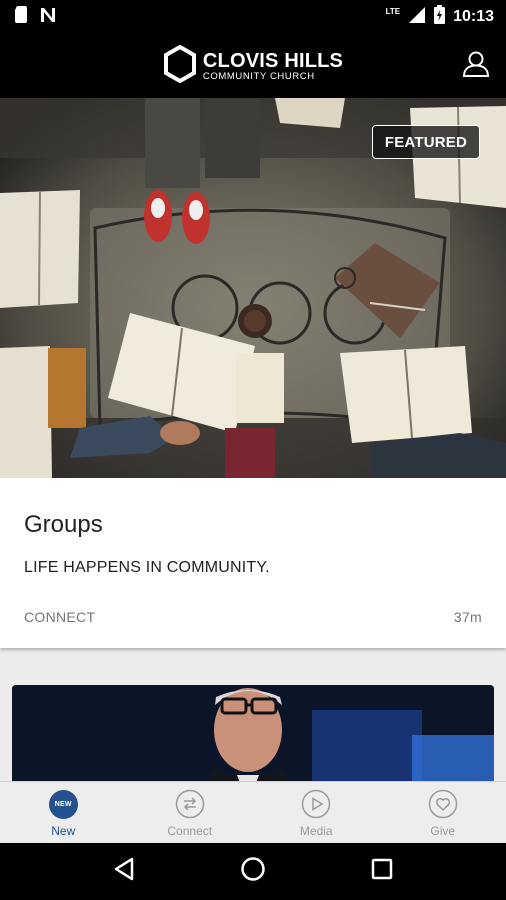 The width and height of the screenshot is (506, 900). I want to click on sim-card-icon, so click(21, 17).